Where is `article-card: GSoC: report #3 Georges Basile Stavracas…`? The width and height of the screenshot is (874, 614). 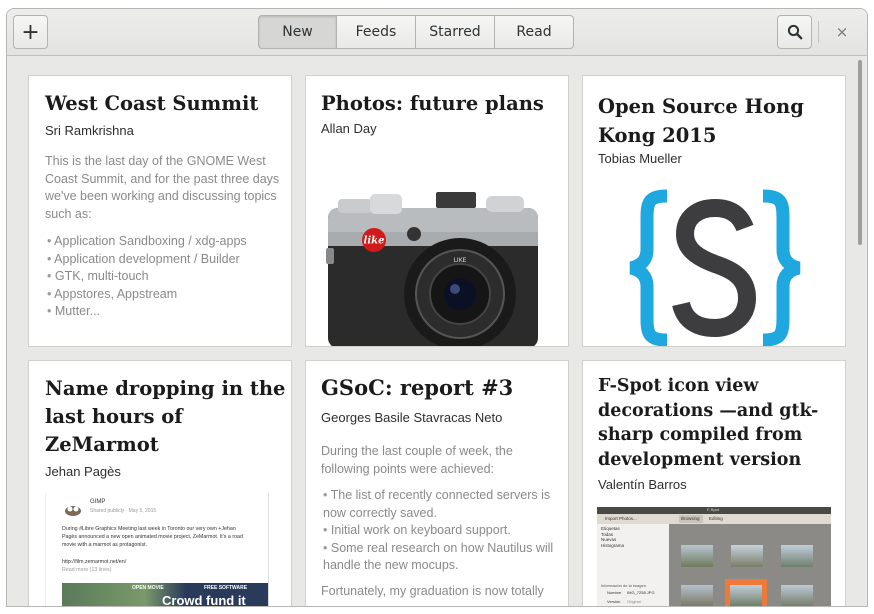 article-card: GSoC: report #3 Georges Basile Stavracas… is located at coordinates (437, 483).